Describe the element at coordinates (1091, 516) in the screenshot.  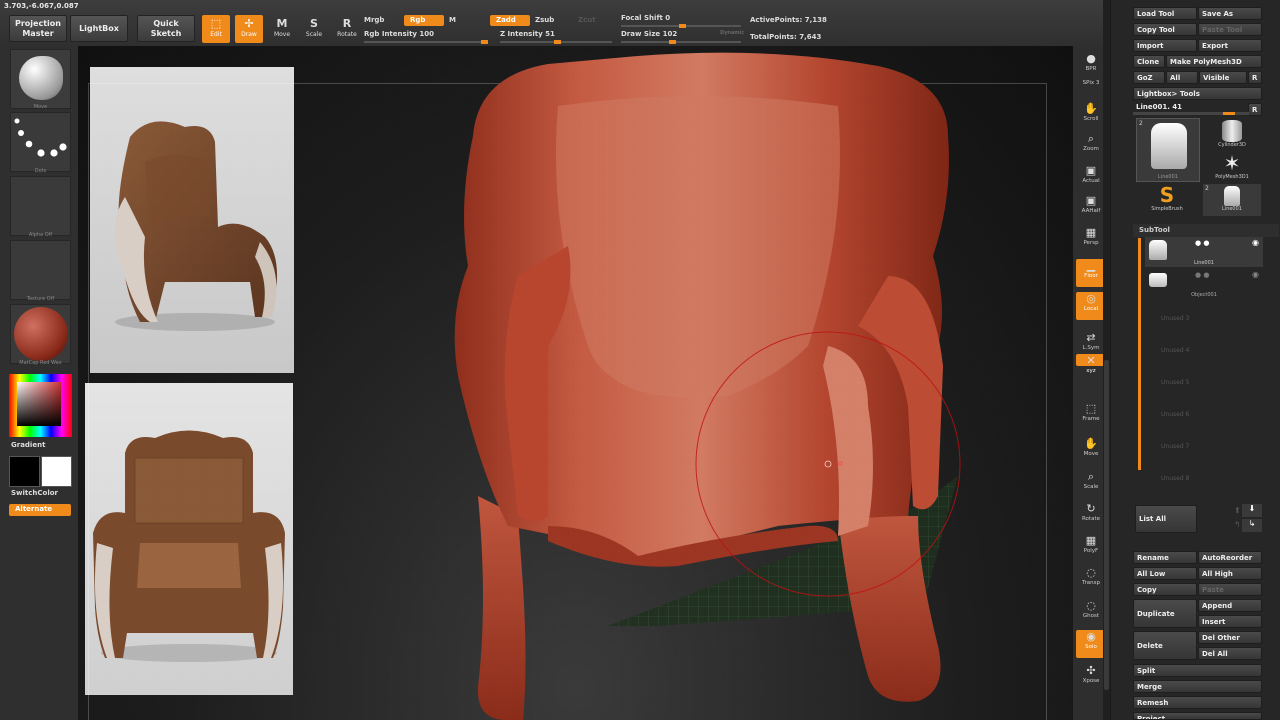
I see `shelf-button-rotate: ↻ Rotate` at that location.